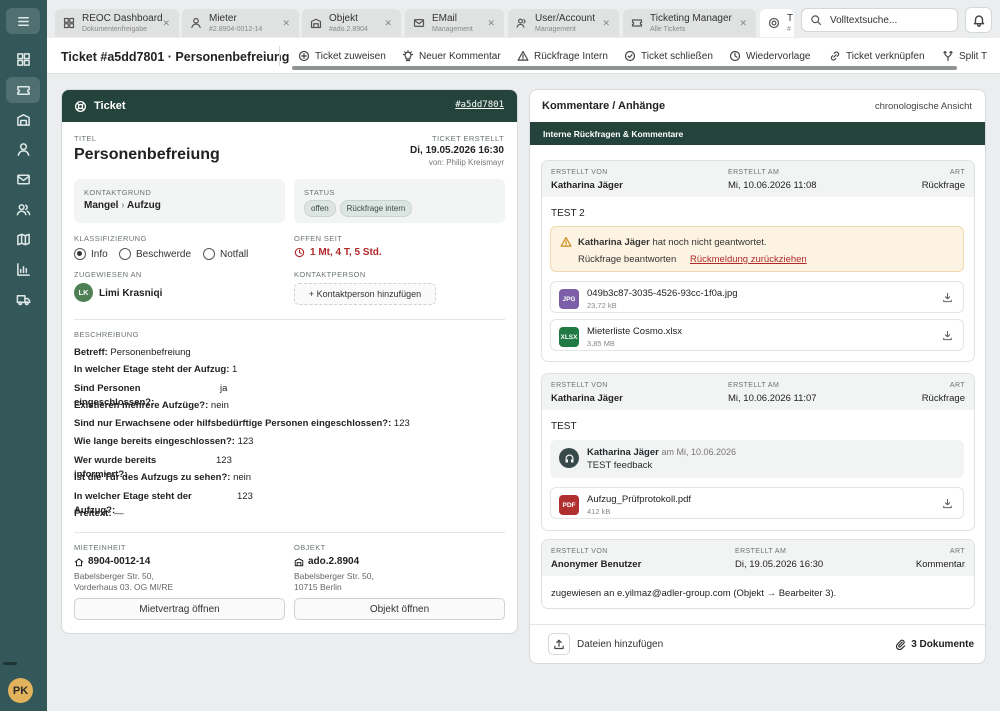 The height and width of the screenshot is (711, 1000). Describe the element at coordinates (408, 56) in the screenshot. I see `lightbulb-icon` at that location.